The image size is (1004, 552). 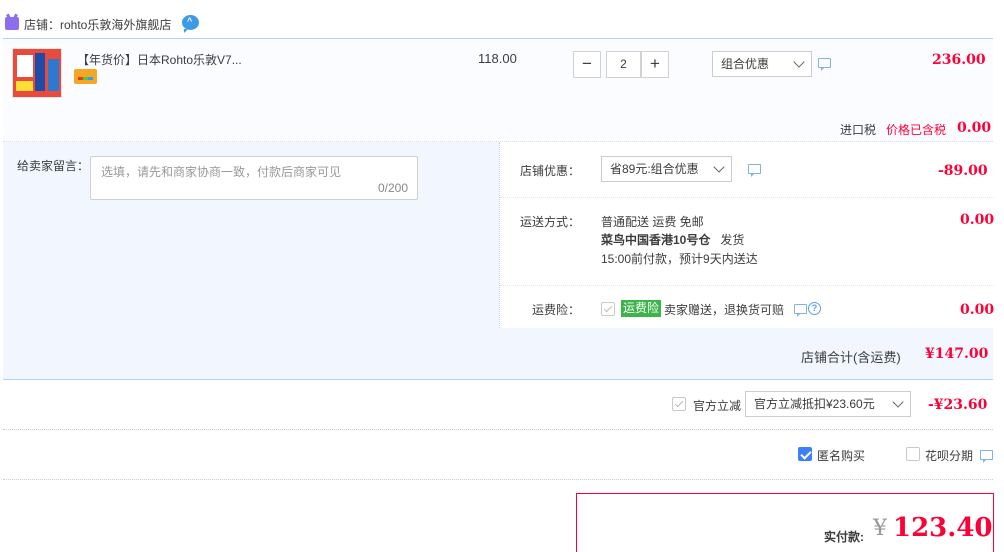 I want to click on import-tax-value: 0.00, so click(x=974, y=128).